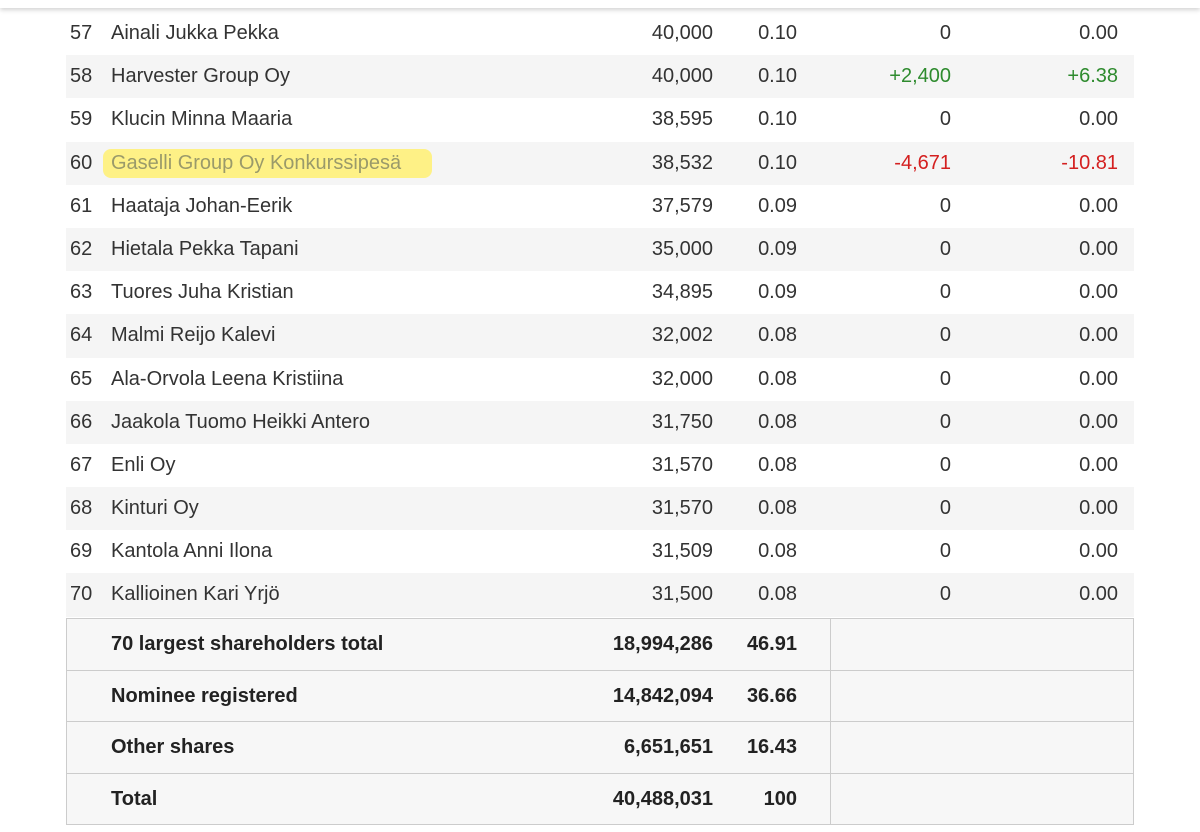 This screenshot has height=832, width=1200. Describe the element at coordinates (247, 644) in the screenshot. I see `totals-label: 70 largest shareholders total` at that location.